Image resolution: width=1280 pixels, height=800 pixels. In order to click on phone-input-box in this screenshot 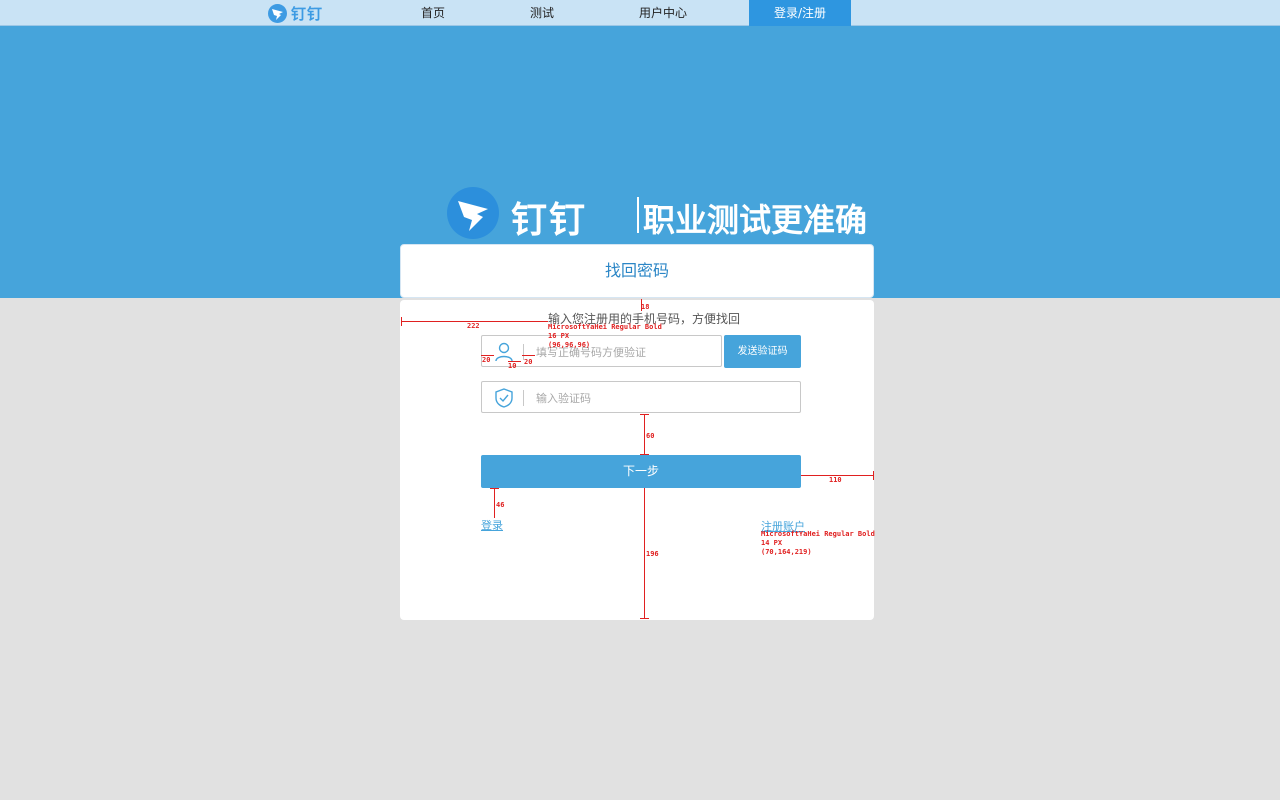, I will do `click(601, 351)`.